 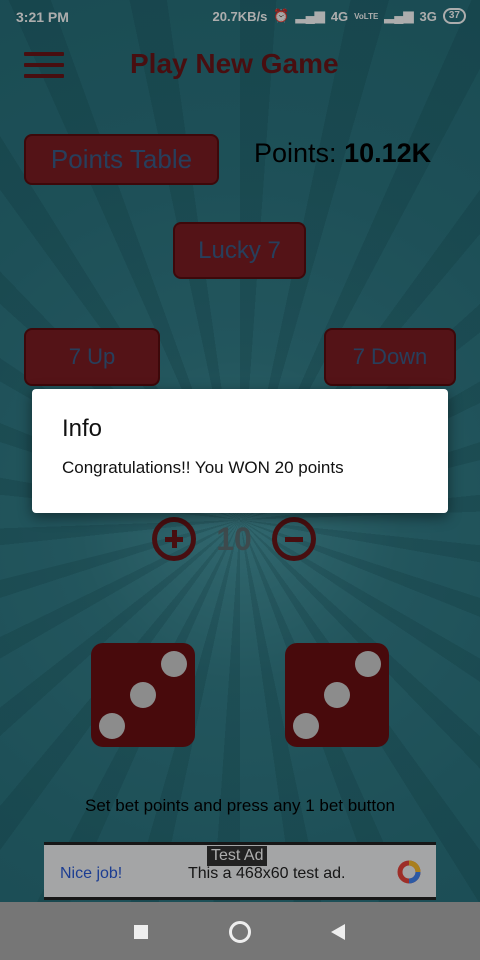 What do you see at coordinates (240, 451) in the screenshot?
I see `info-dialog: Info Congratulations!! You WON 20 points` at bounding box center [240, 451].